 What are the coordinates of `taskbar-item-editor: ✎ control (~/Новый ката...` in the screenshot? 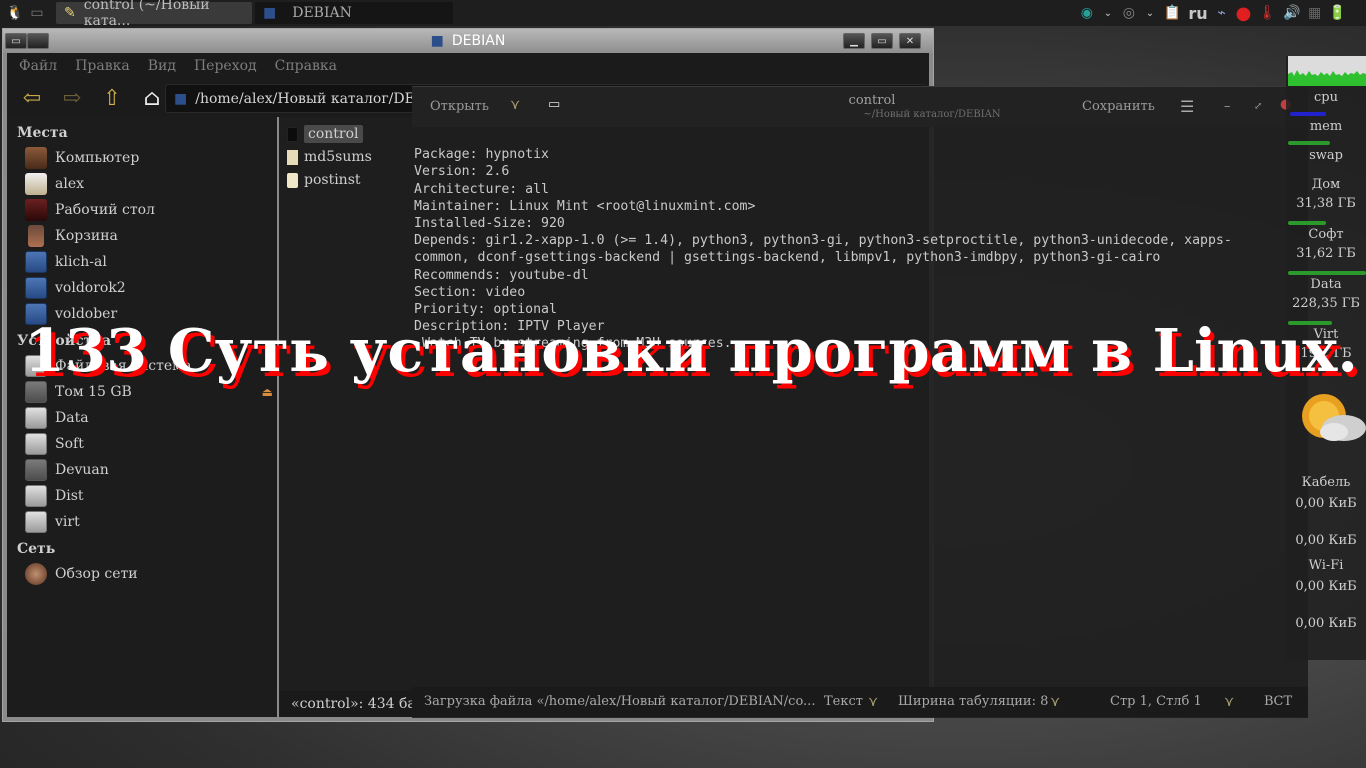 It's located at (154, 14).